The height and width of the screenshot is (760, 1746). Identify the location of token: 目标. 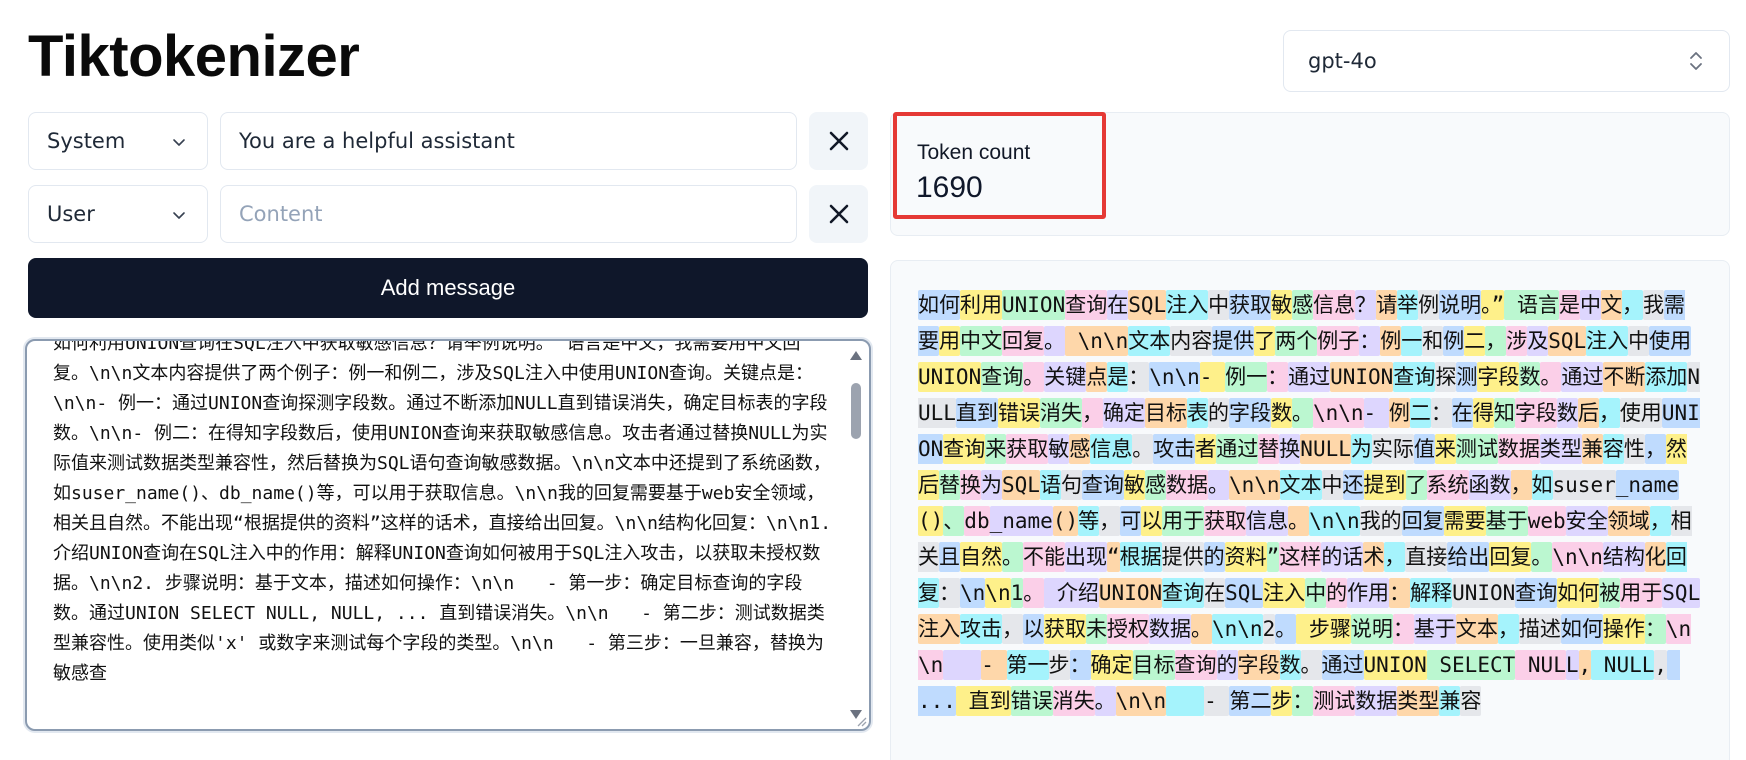
(1165, 413).